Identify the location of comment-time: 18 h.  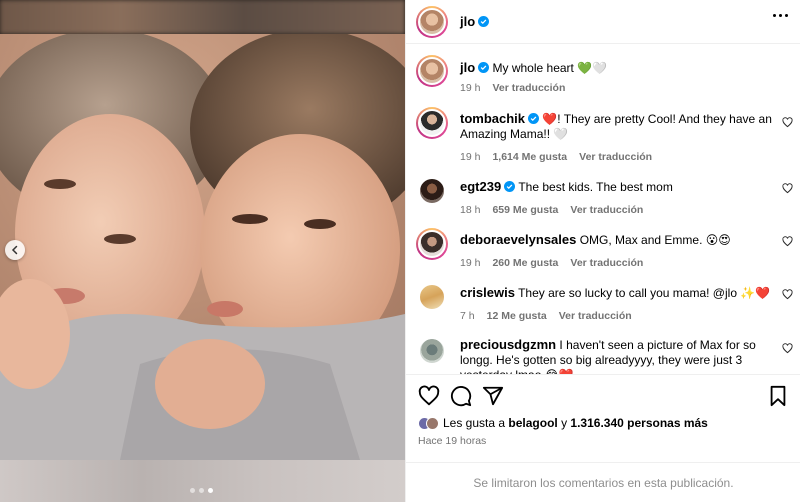
(470, 210).